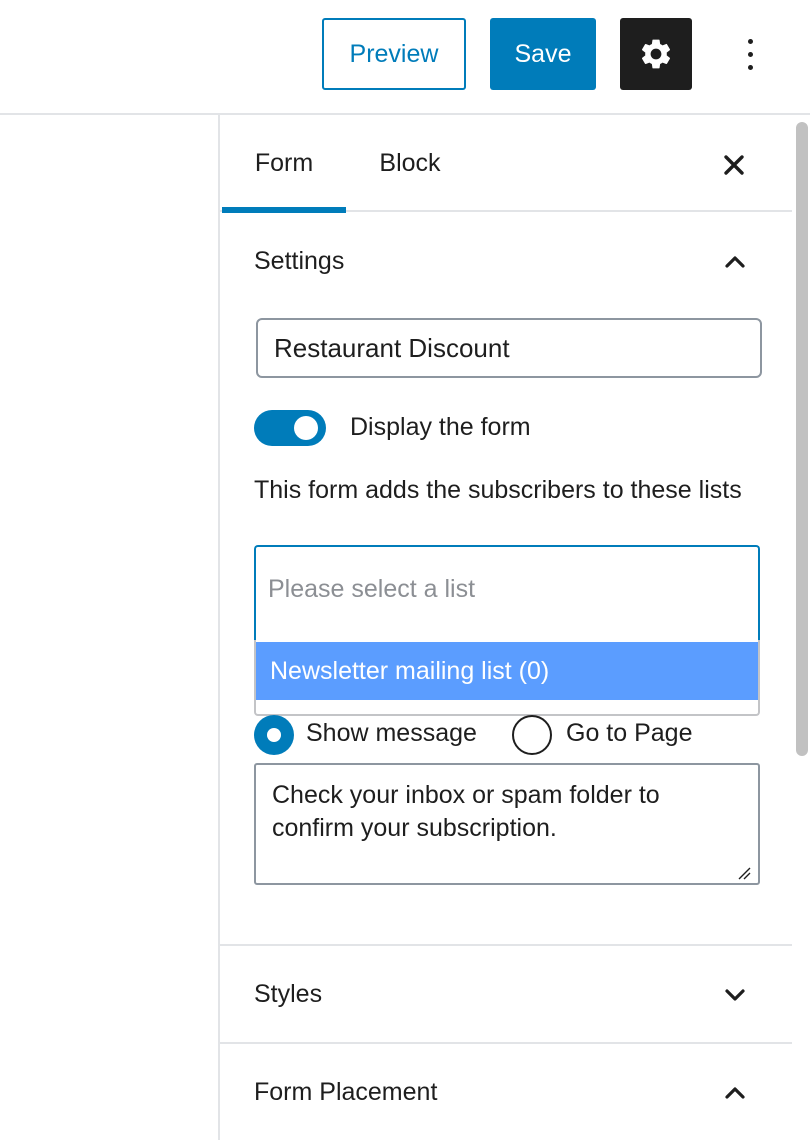  I want to click on settings-panel-toggle: Settings, so click(506, 261).